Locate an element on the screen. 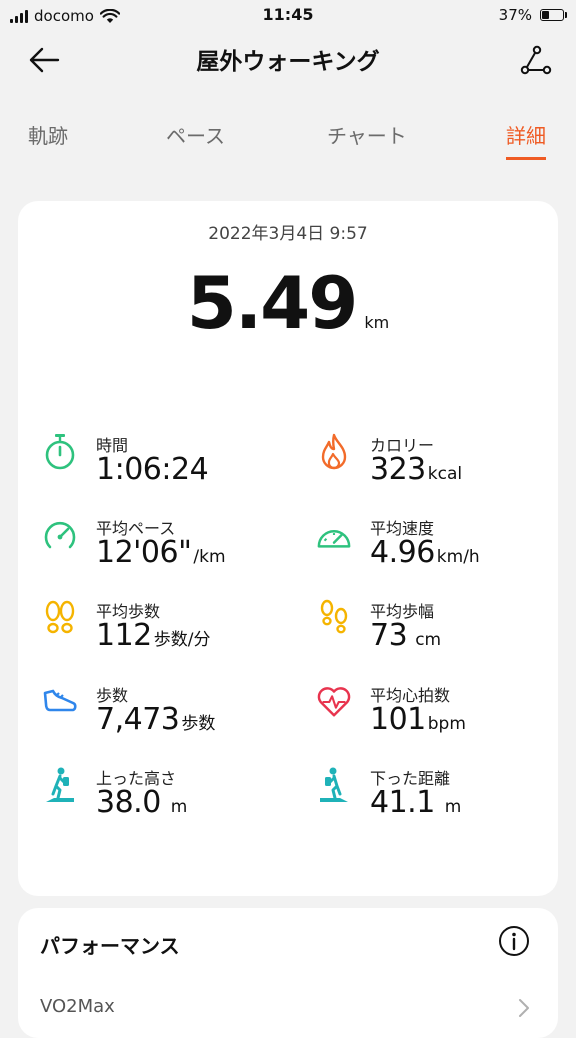  stat-avg-speed: 平均速度 4.96 km/h is located at coordinates (441, 553).